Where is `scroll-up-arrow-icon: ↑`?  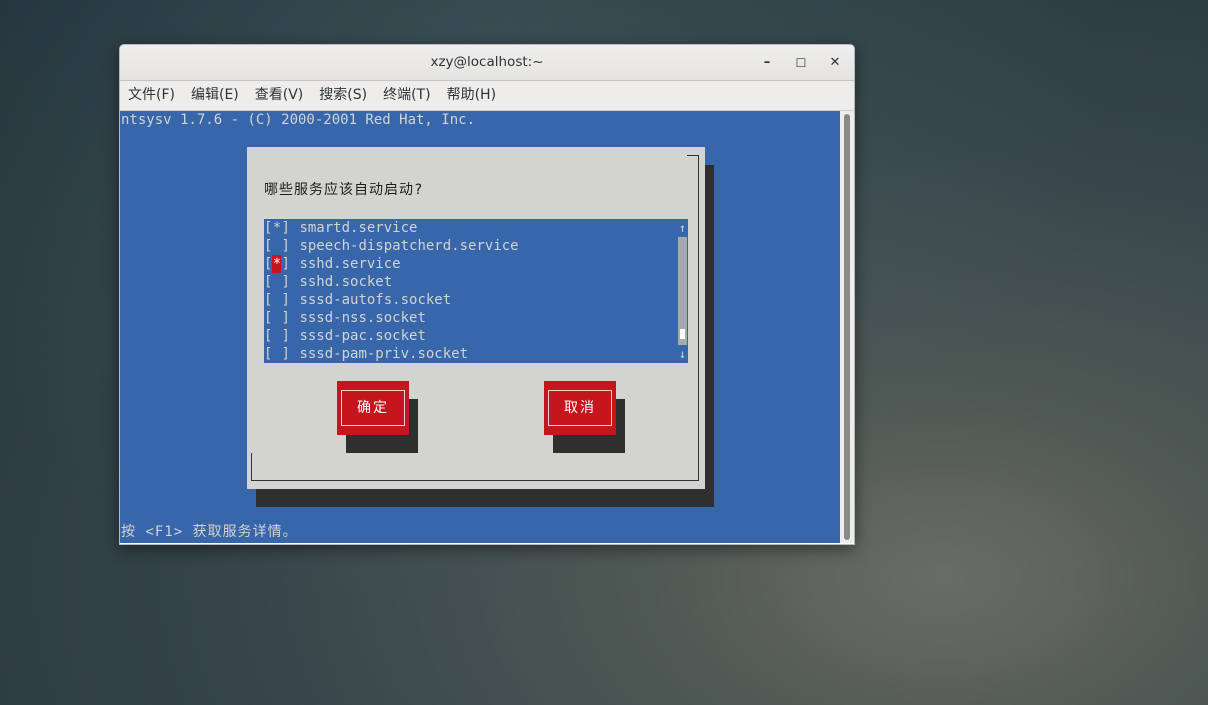 scroll-up-arrow-icon: ↑ is located at coordinates (682, 228).